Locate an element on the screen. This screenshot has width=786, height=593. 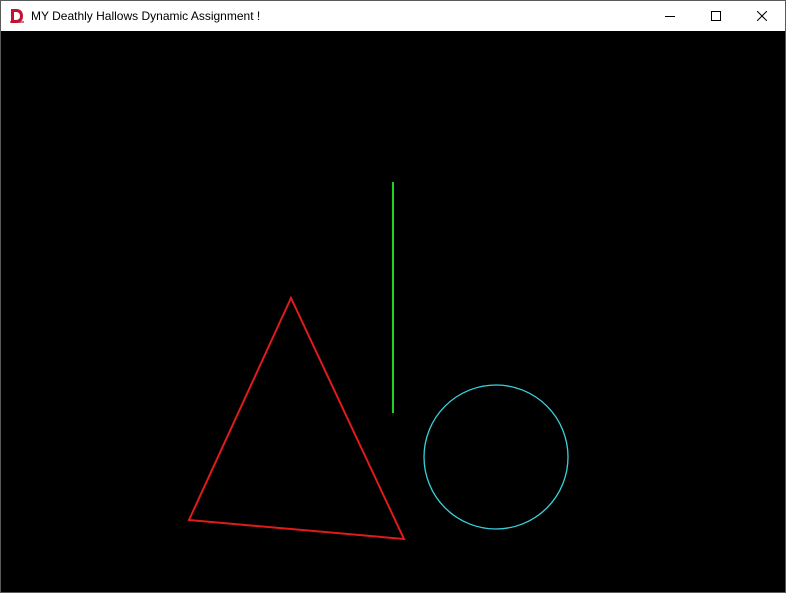
maximize-button is located at coordinates (716, 16).